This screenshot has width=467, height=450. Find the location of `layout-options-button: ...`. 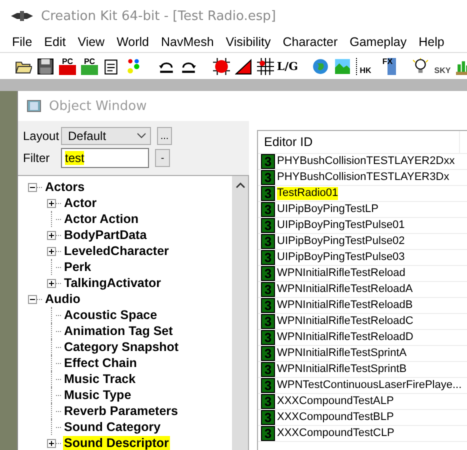

layout-options-button: ... is located at coordinates (164, 136).